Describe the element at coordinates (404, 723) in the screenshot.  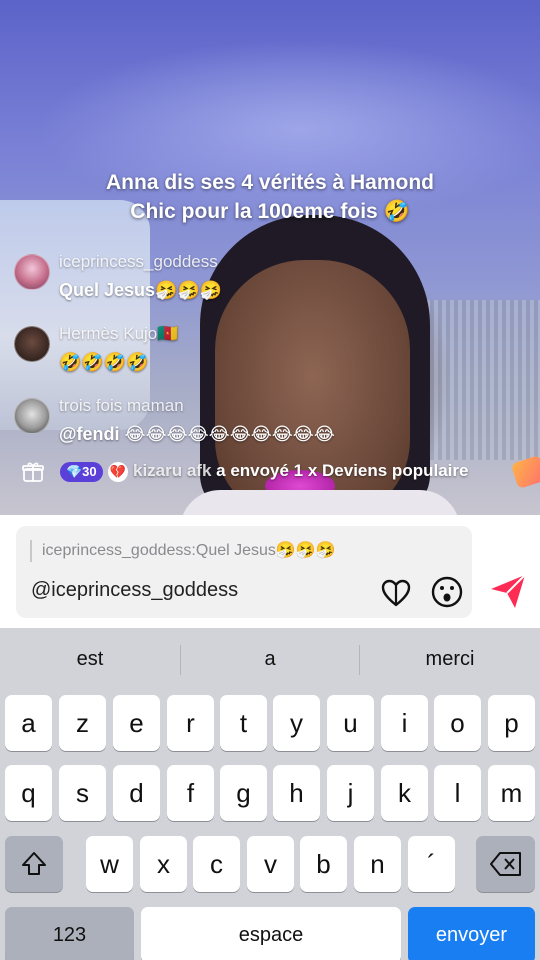
I see `key: i` at that location.